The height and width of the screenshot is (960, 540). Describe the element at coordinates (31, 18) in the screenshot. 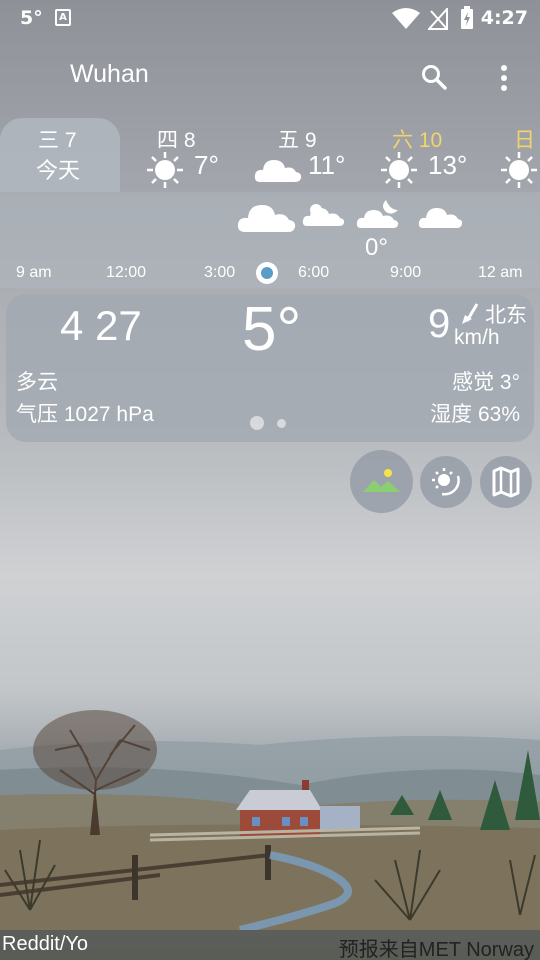

I see `status-temp: 5°` at that location.